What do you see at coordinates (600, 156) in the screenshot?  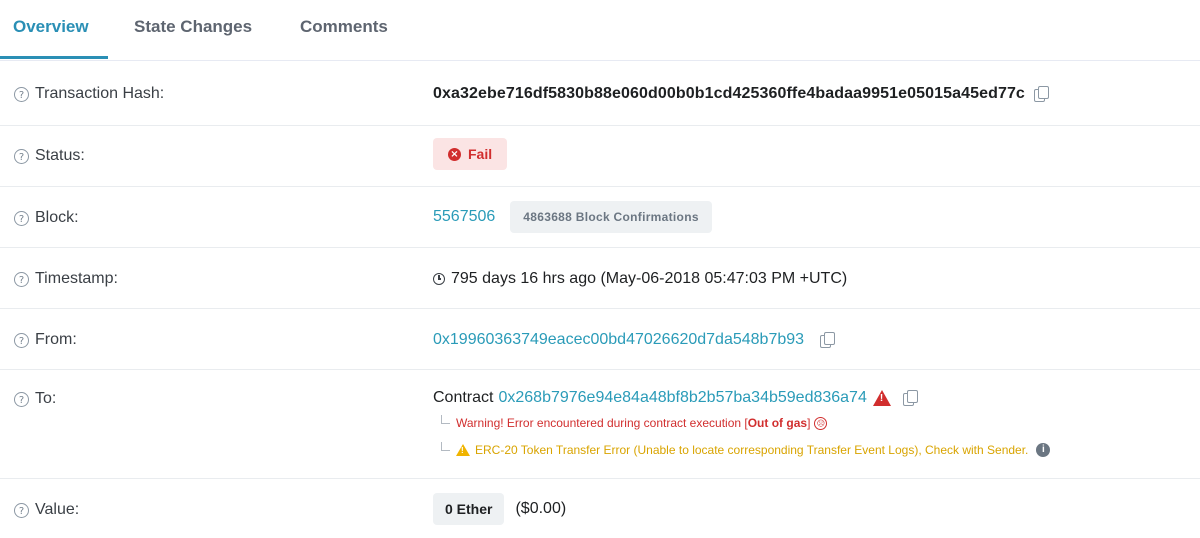 I see `status-row: ? Status: × Fail` at bounding box center [600, 156].